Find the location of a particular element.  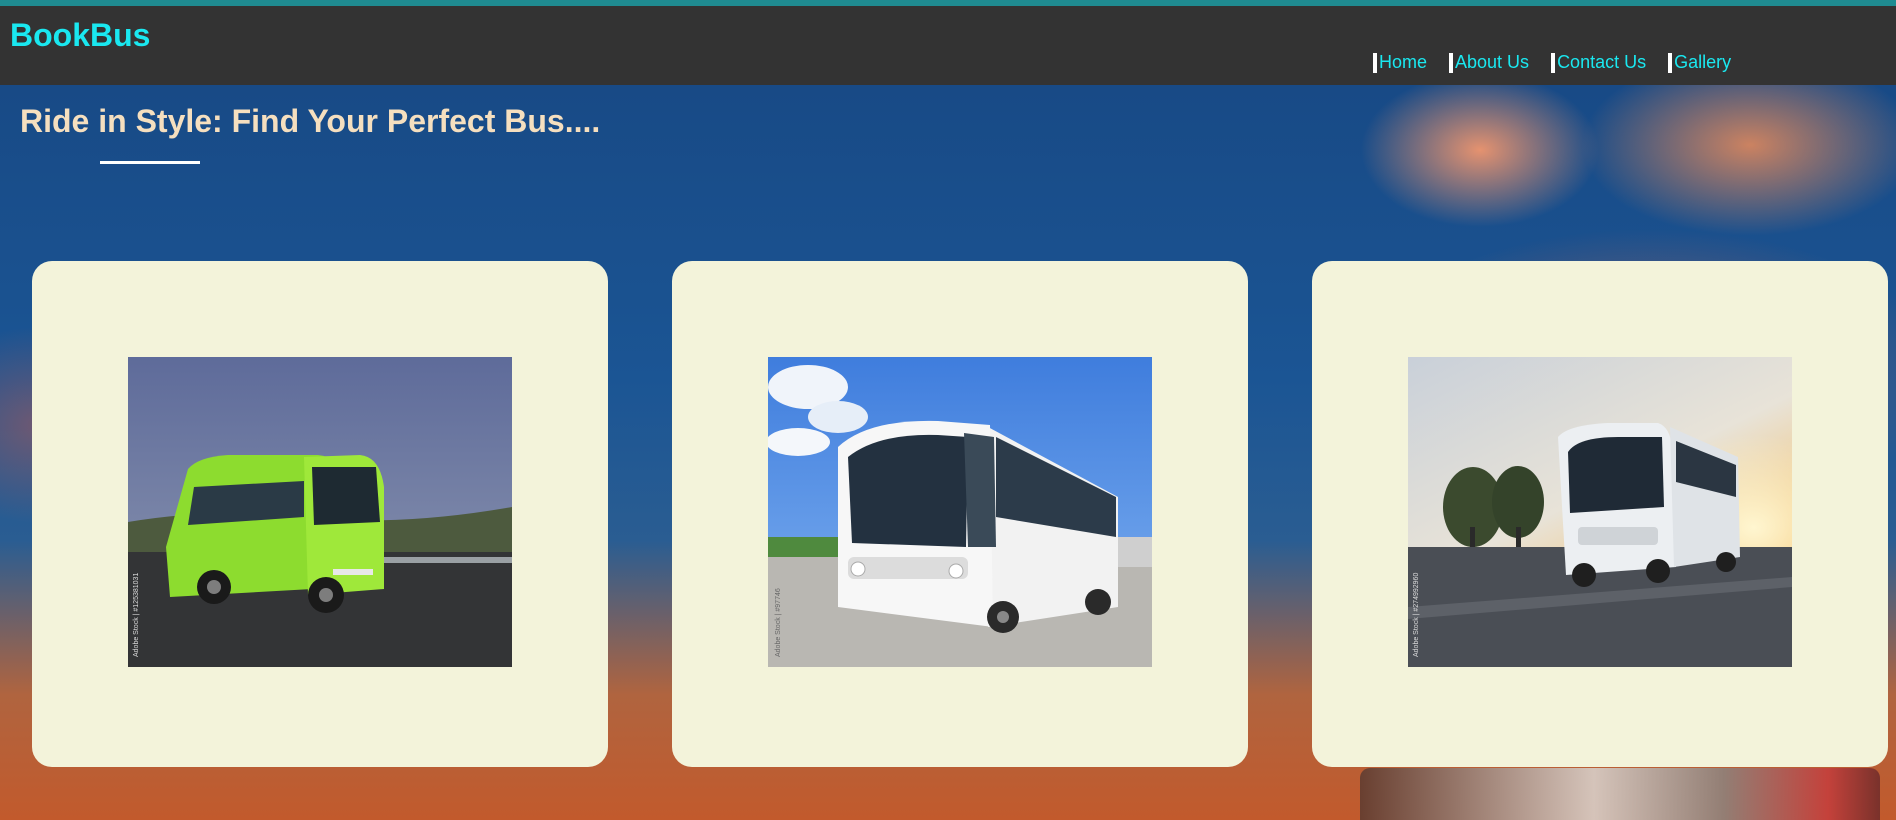

watermark-text: Adobe Stock | #125381031 is located at coordinates (136, 615).